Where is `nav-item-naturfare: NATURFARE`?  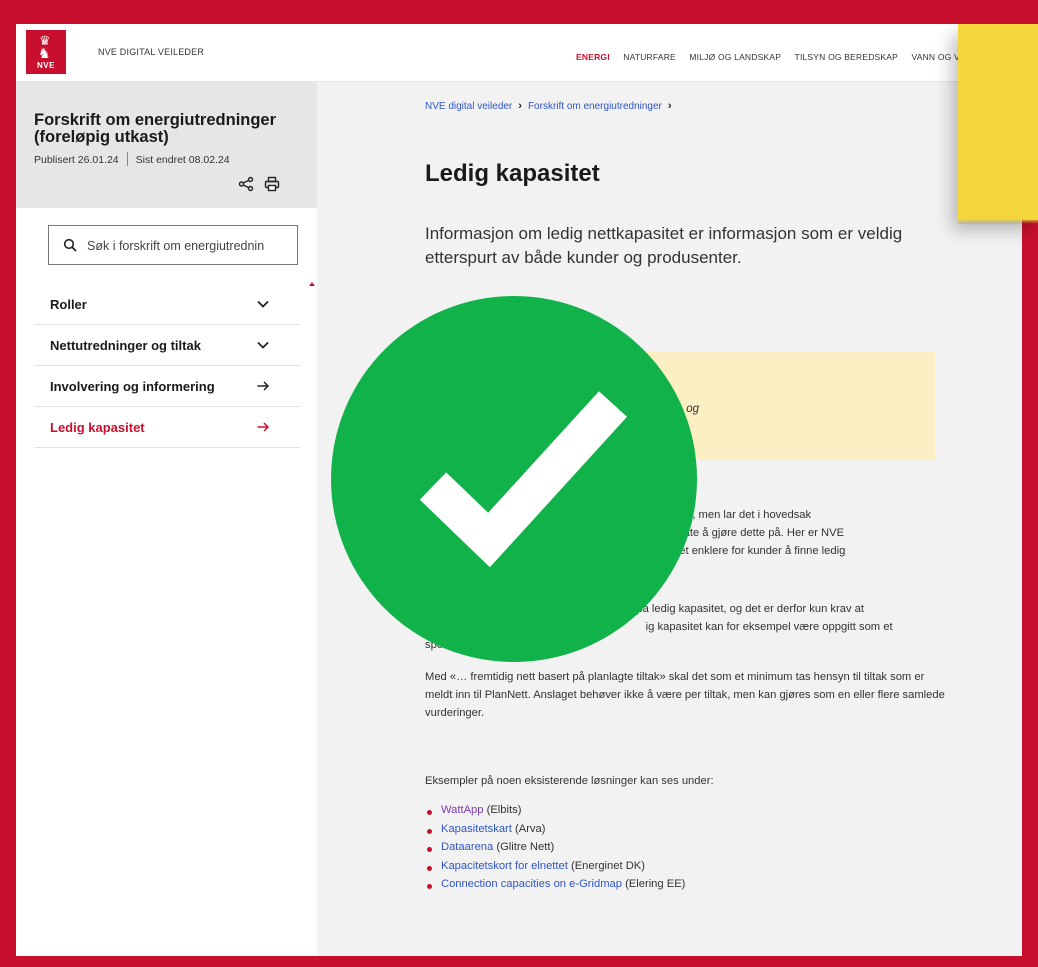
nav-item-naturfare: NATURFARE is located at coordinates (649, 57).